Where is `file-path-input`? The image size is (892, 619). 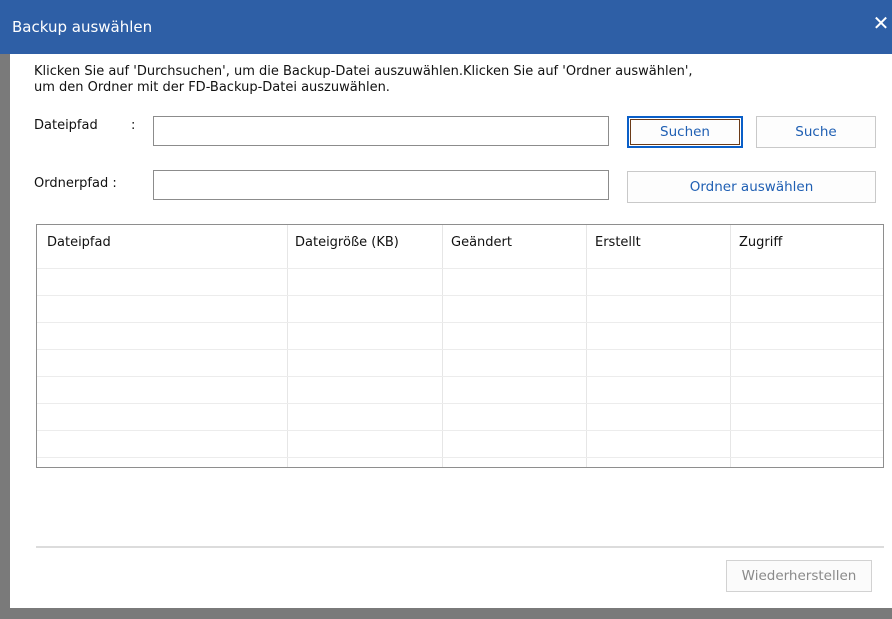 file-path-input is located at coordinates (381, 131).